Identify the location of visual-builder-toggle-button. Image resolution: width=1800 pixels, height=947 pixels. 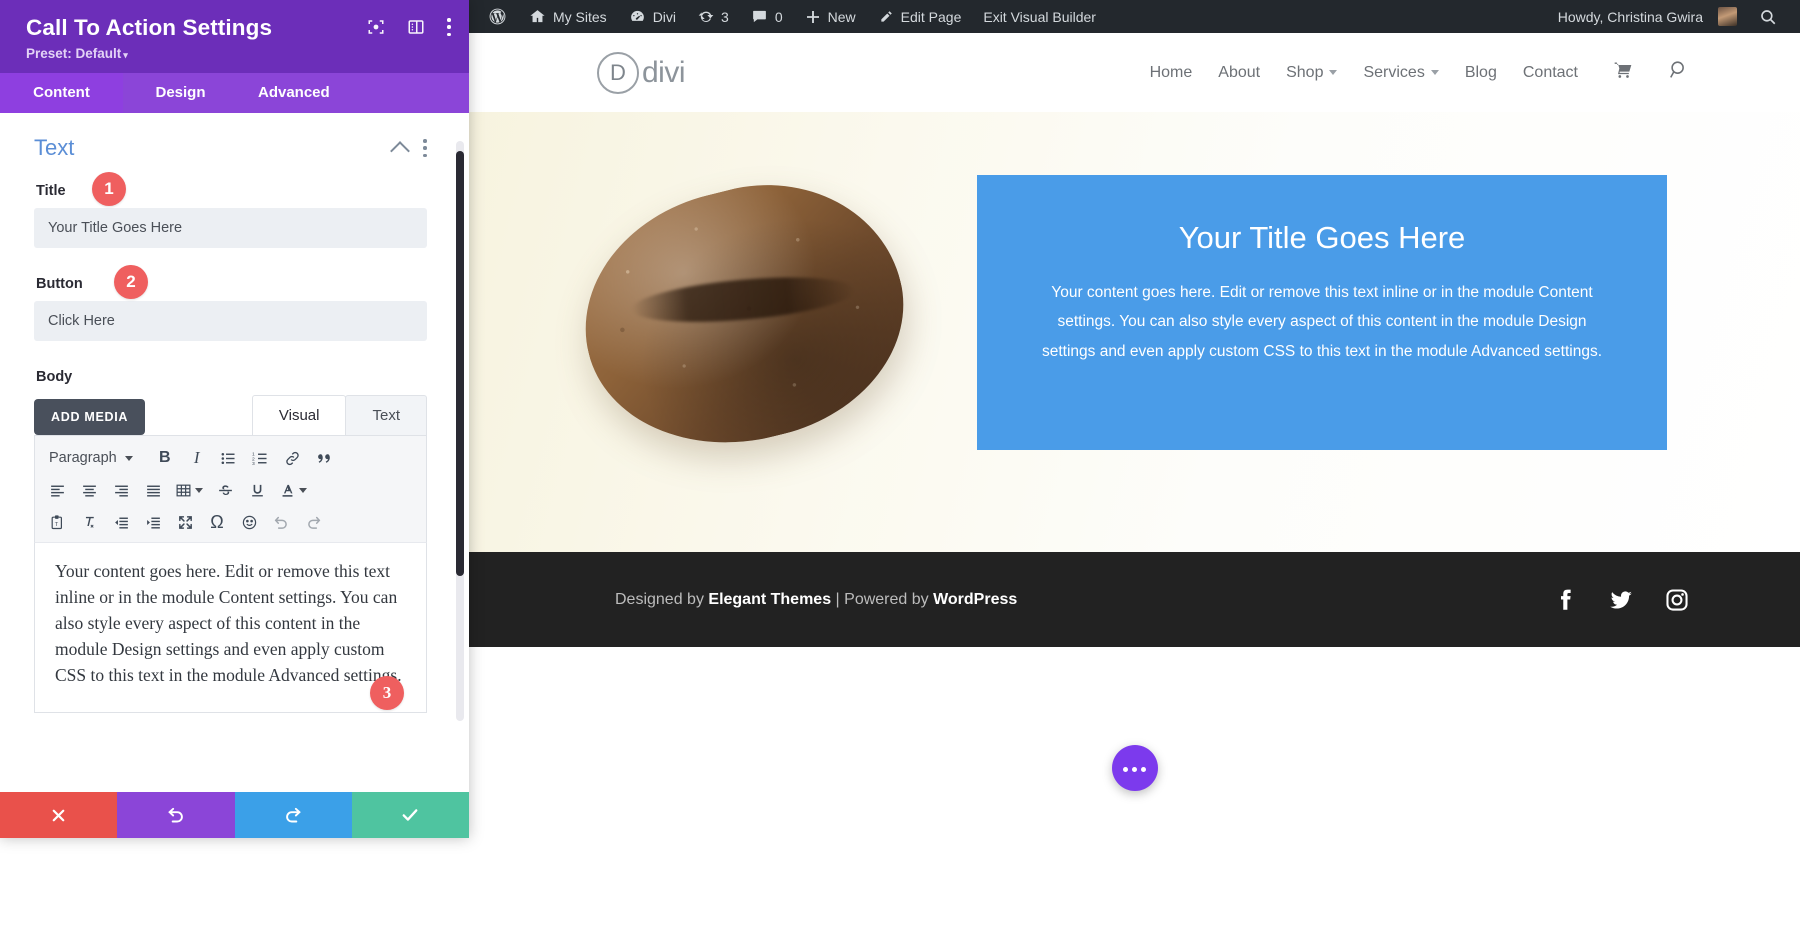
(1134, 768).